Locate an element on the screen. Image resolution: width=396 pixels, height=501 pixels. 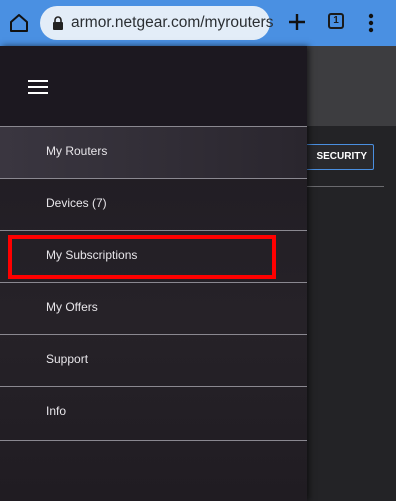
menu-item-my-offers: My Offers is located at coordinates (153, 308).